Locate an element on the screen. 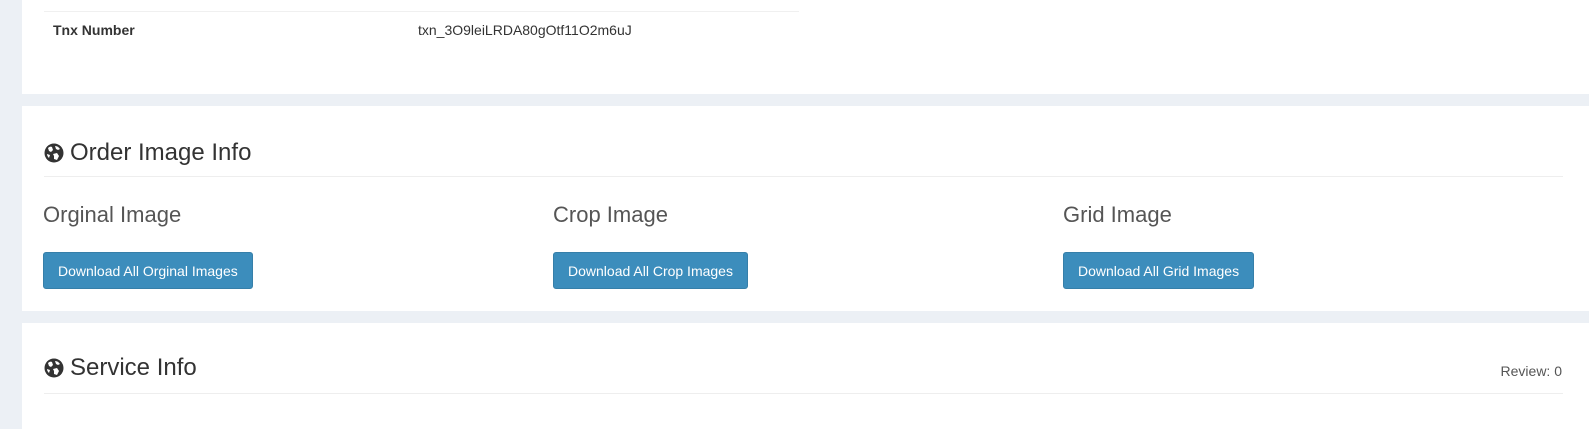  original-image-title: Orginal Image is located at coordinates (112, 214).